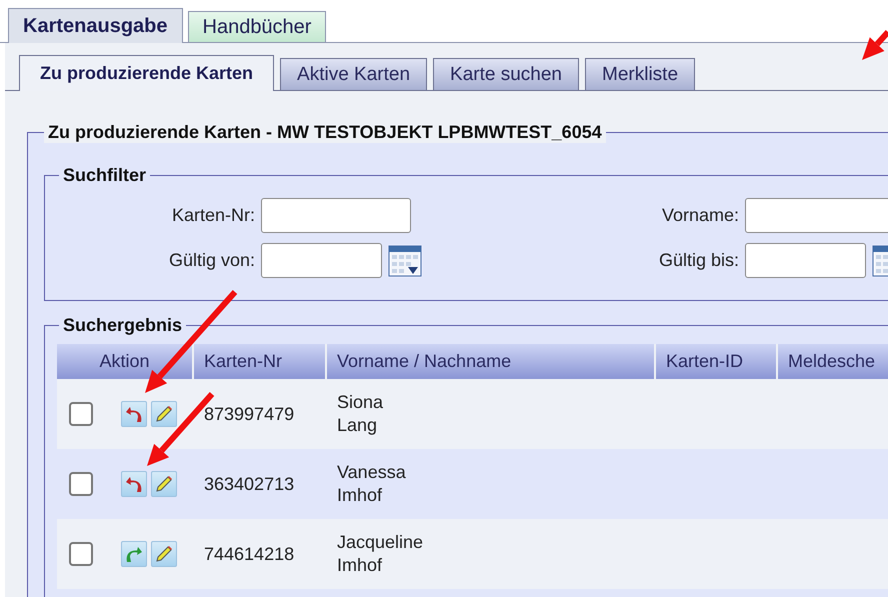  I want to click on column-header: Meldesche, so click(833, 361).